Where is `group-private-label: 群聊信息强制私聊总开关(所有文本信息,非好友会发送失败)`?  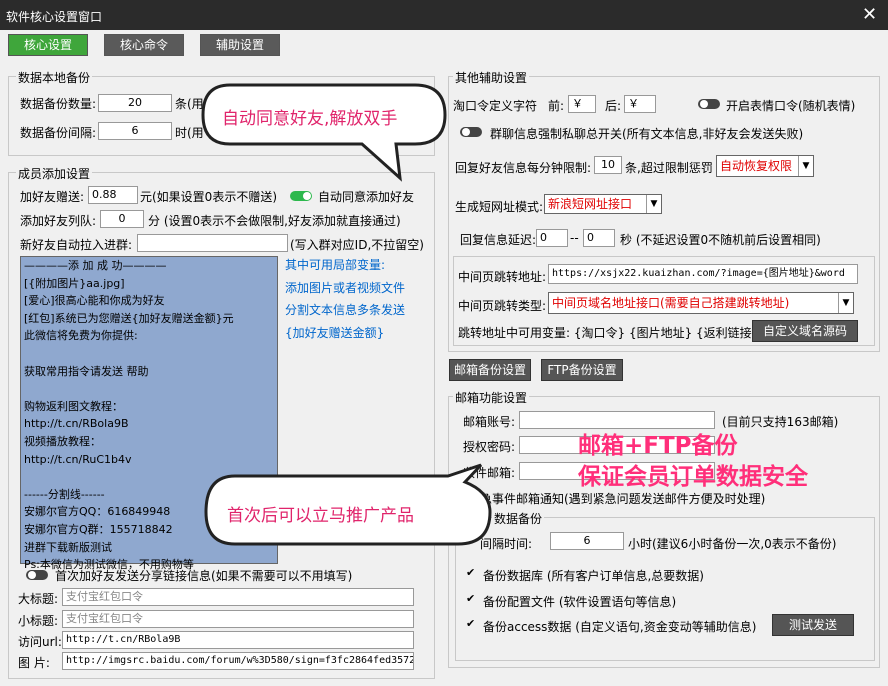
group-private-label: 群聊信息强制私聊总开关(所有文本信息,非好友会发送失败) is located at coordinates (647, 134).